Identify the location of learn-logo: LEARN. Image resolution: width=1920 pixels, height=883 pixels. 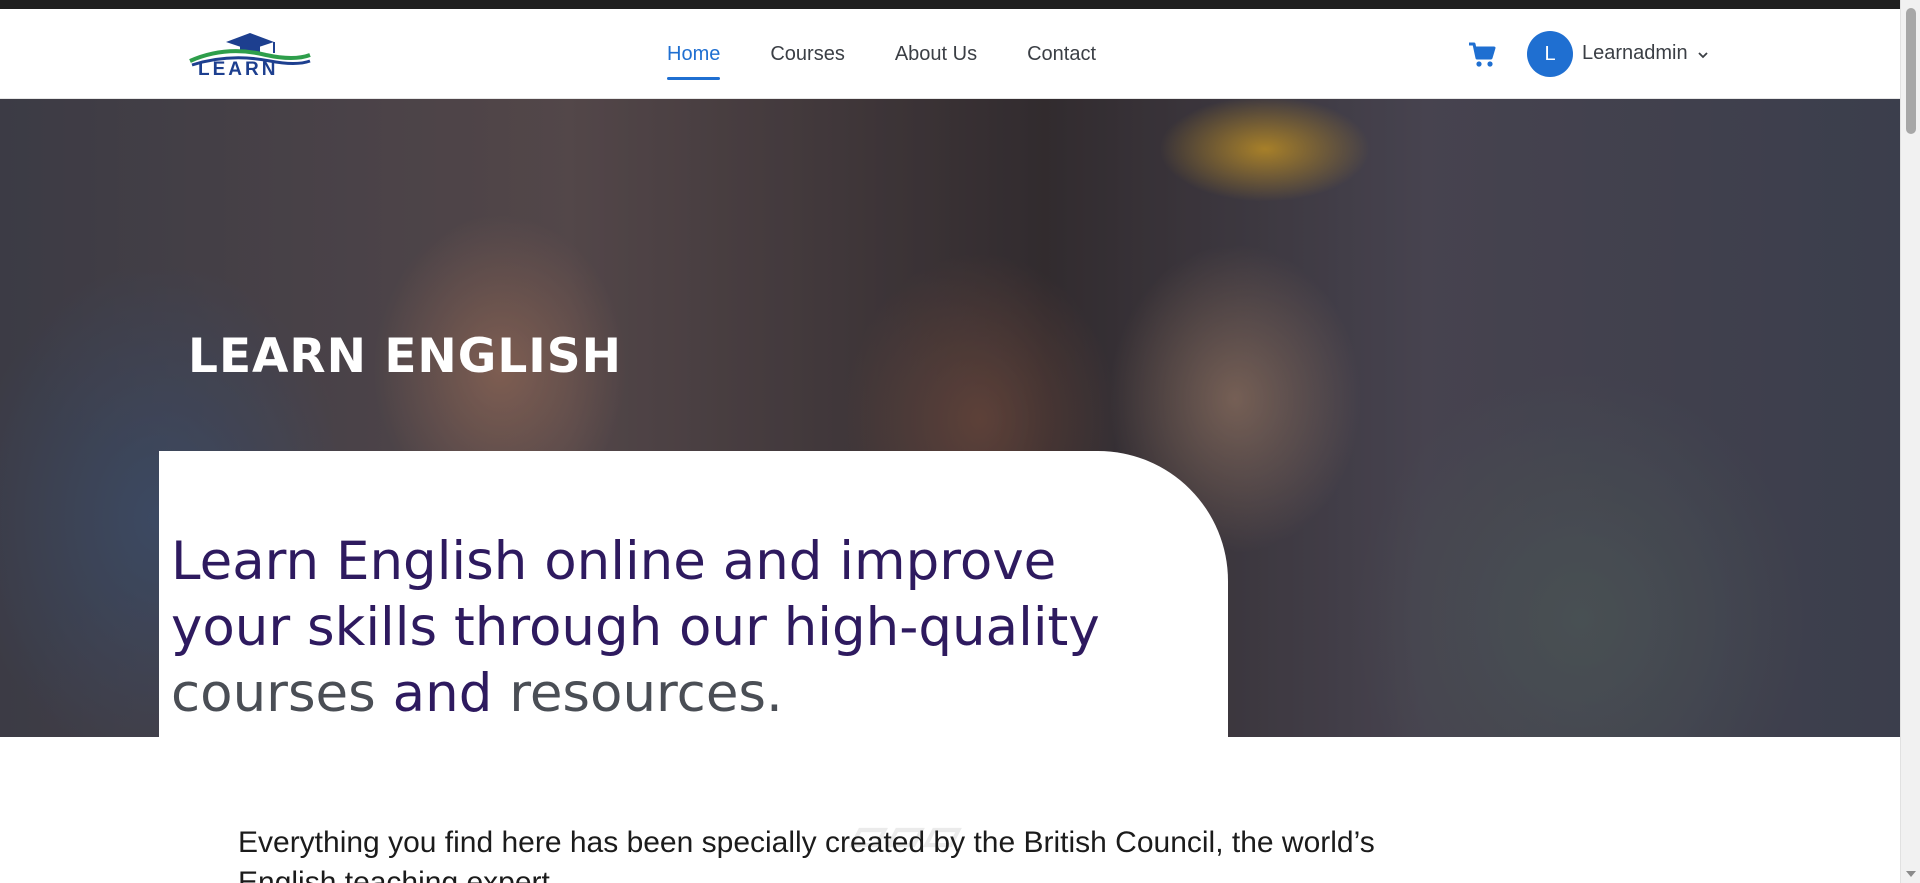
(250, 56).